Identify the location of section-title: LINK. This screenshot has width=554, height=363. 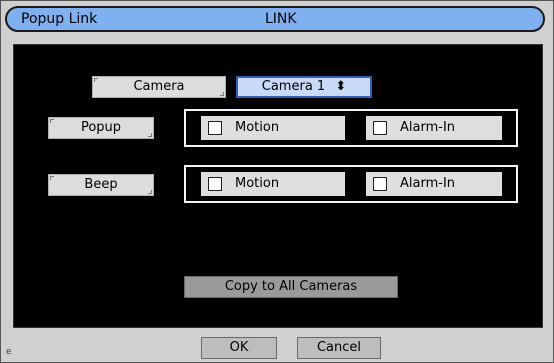
(281, 19).